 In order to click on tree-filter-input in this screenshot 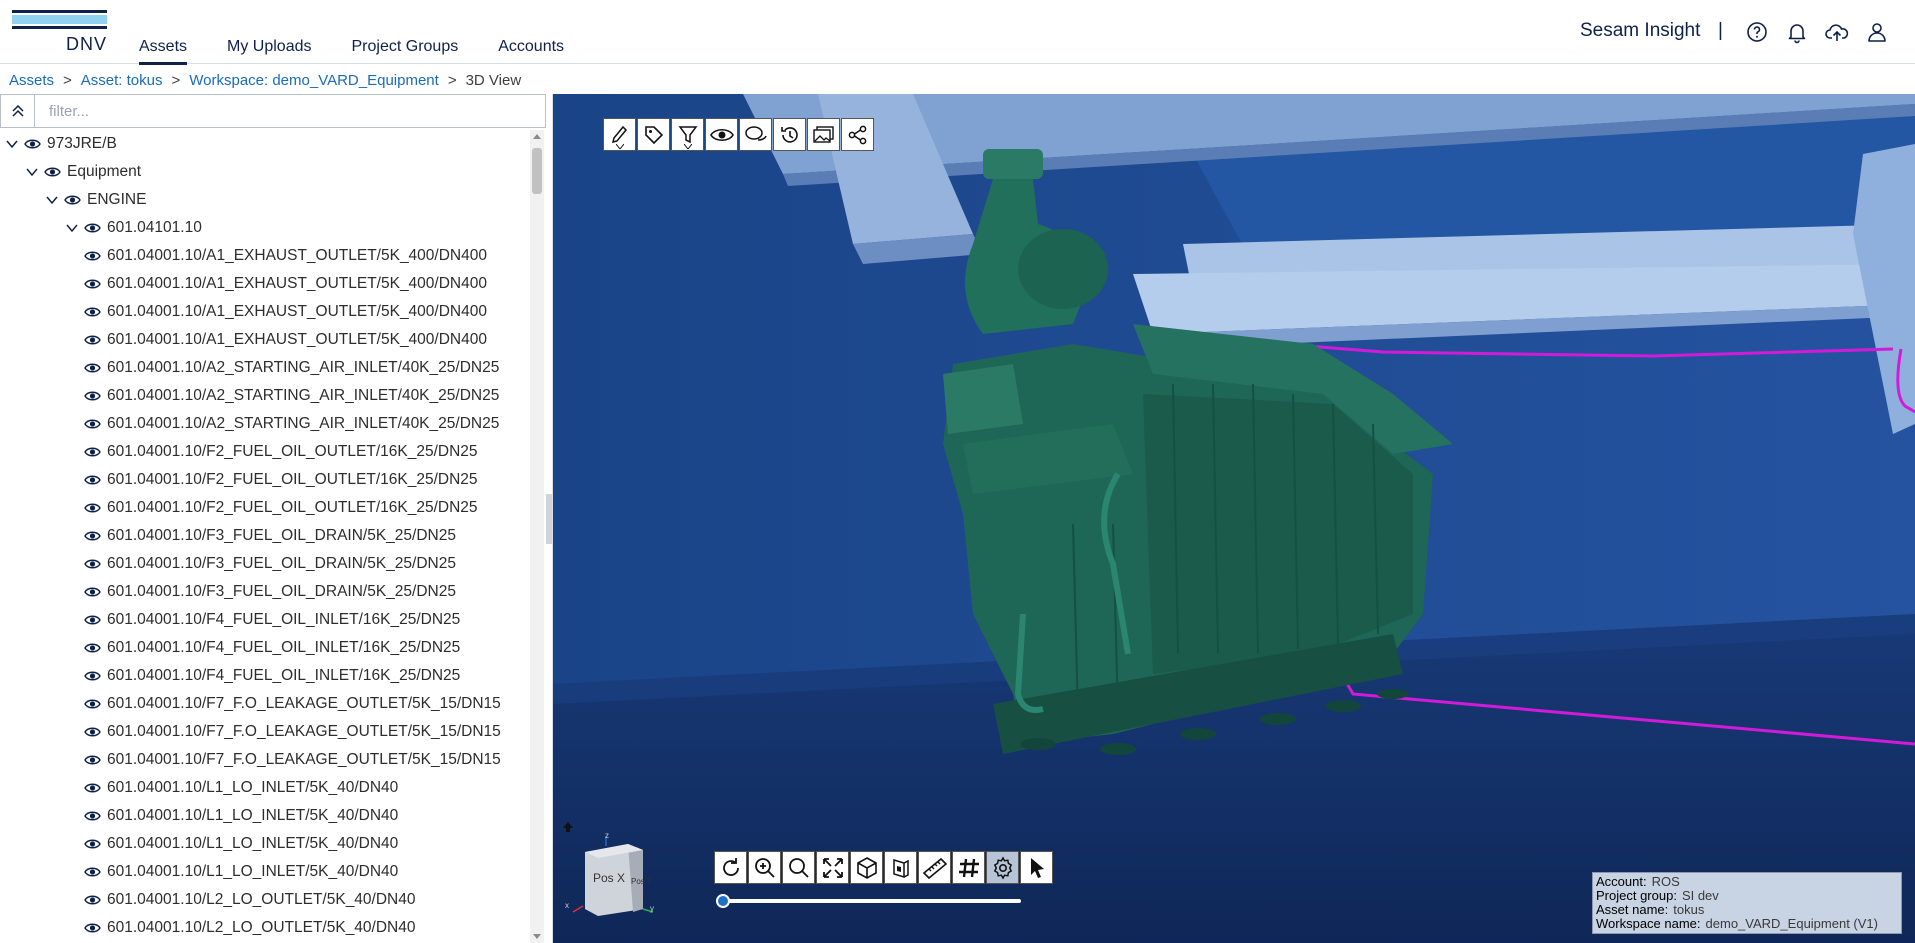, I will do `click(289, 111)`.